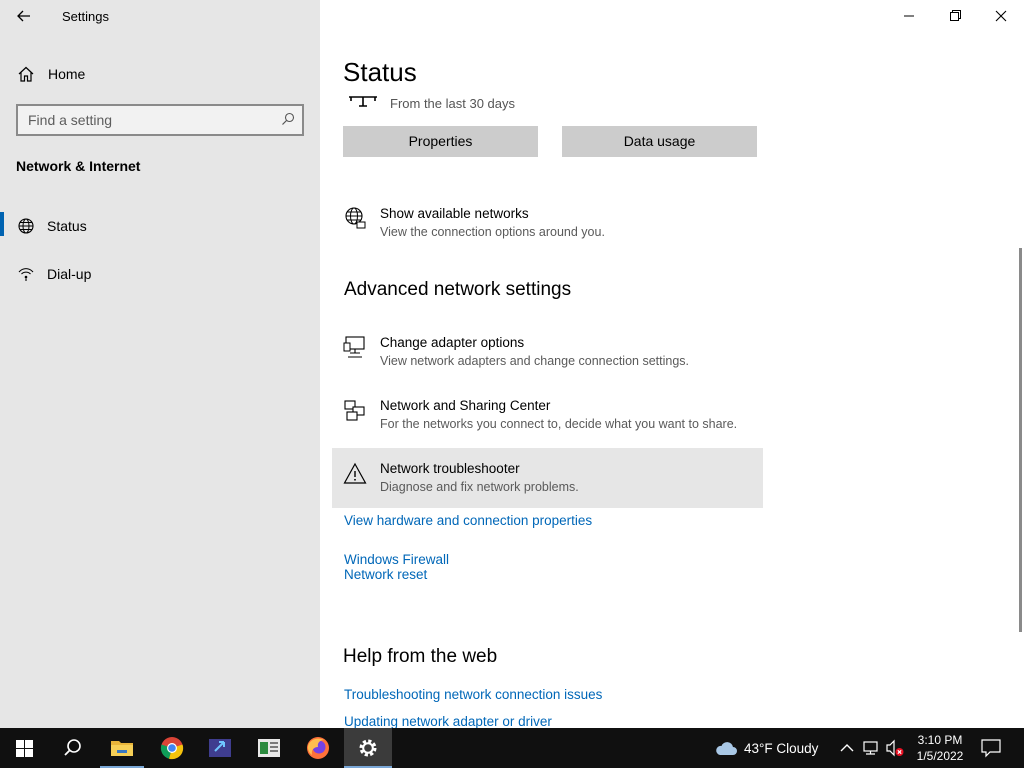  Describe the element at coordinates (85, 16) in the screenshot. I see `app-title: Settings` at that location.